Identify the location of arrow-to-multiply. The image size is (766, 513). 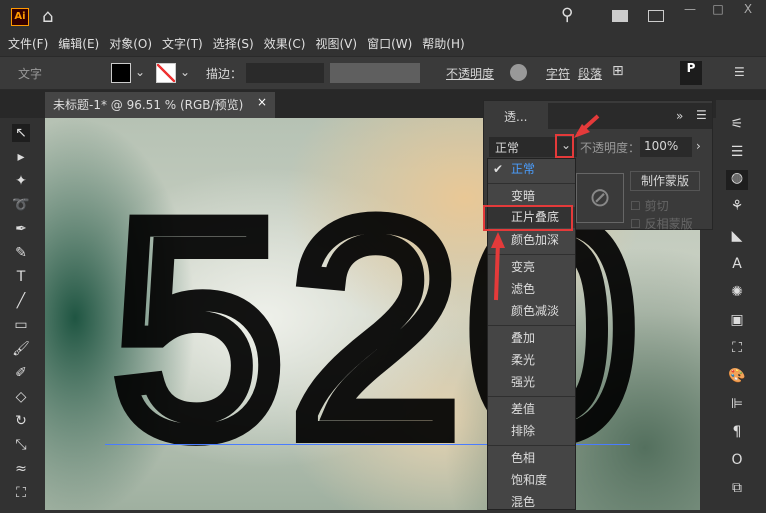
(497, 271).